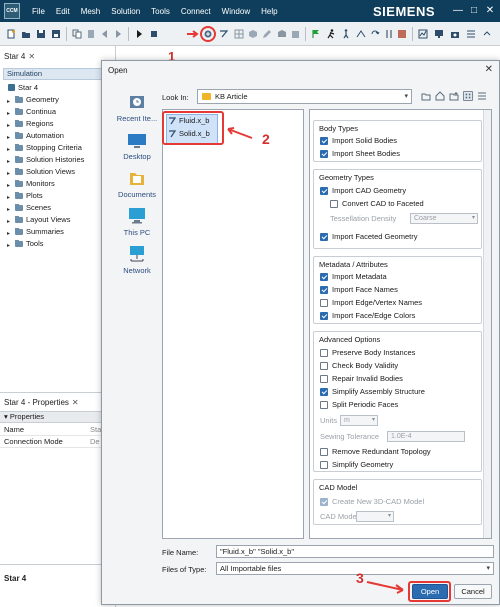 The image size is (500, 607). Describe the element at coordinates (139, 34) in the screenshot. I see `play-icon` at that location.